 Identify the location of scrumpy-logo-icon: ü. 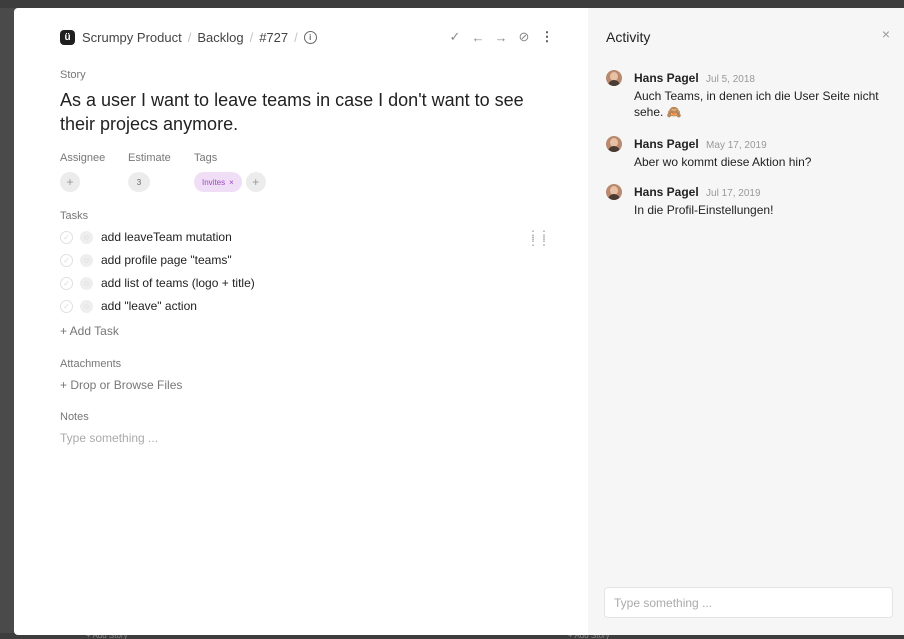
(67, 37).